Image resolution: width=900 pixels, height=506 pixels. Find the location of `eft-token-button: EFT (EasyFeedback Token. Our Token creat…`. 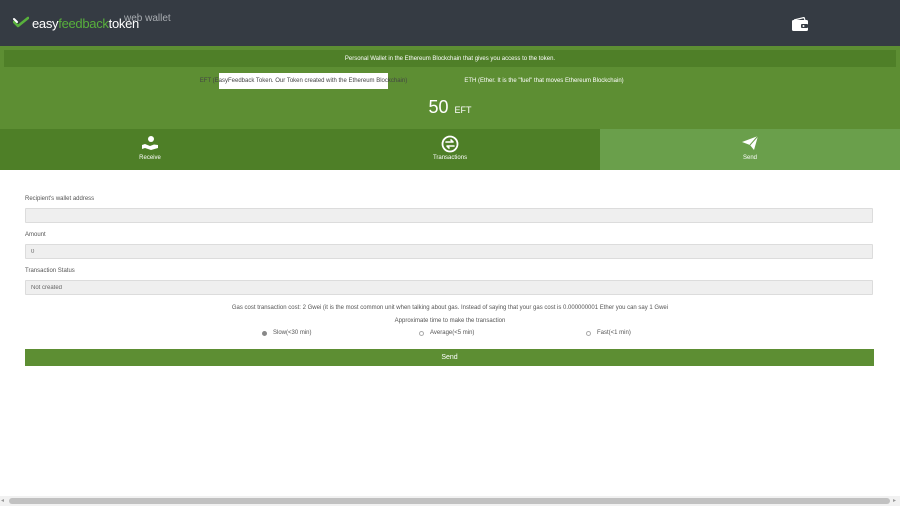

eft-token-button: EFT (EasyFeedback Token. Our Token creat… is located at coordinates (303, 81).